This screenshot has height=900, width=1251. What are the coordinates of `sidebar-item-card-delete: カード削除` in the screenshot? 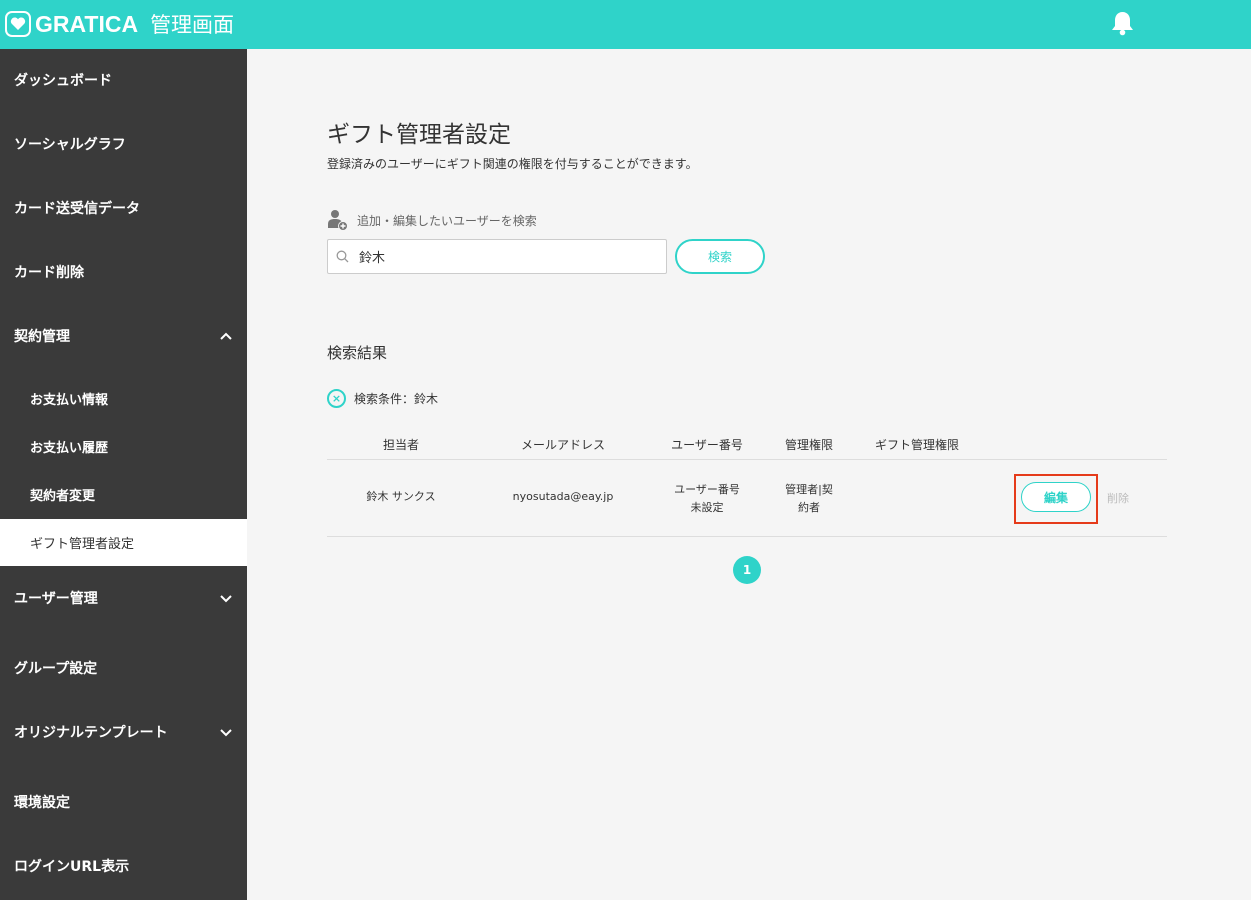 It's located at (123, 272).